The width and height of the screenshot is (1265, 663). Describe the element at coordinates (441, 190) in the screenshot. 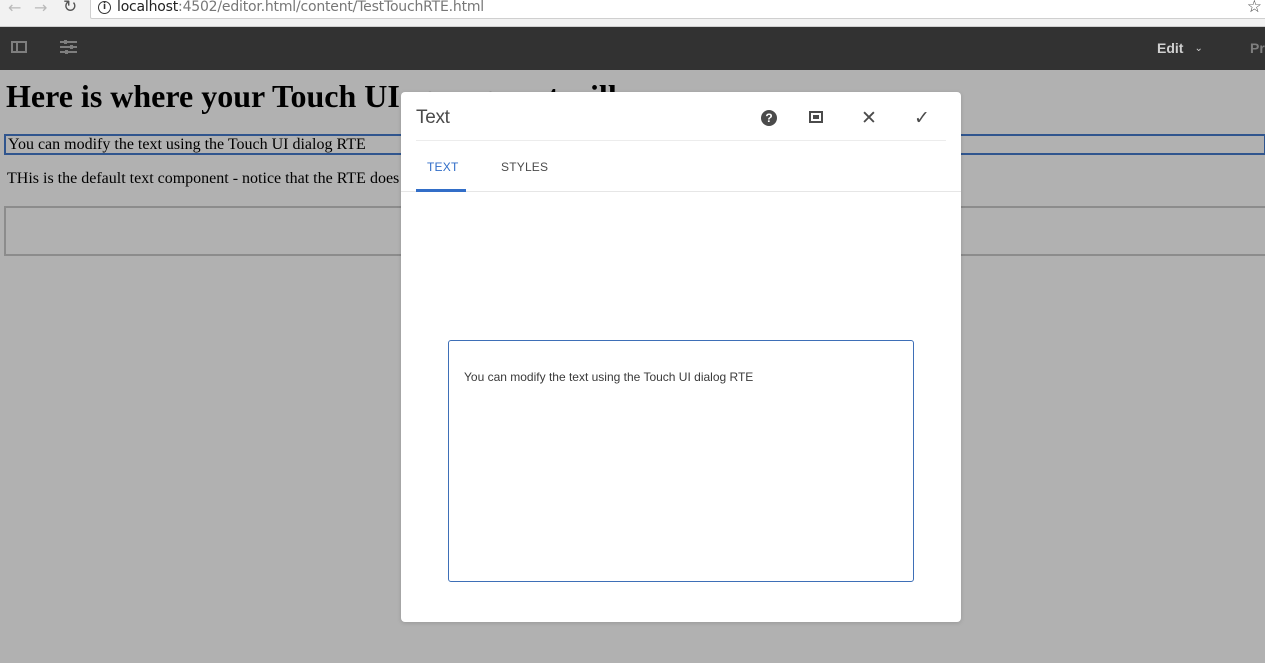

I see `active-tab-indicator` at that location.